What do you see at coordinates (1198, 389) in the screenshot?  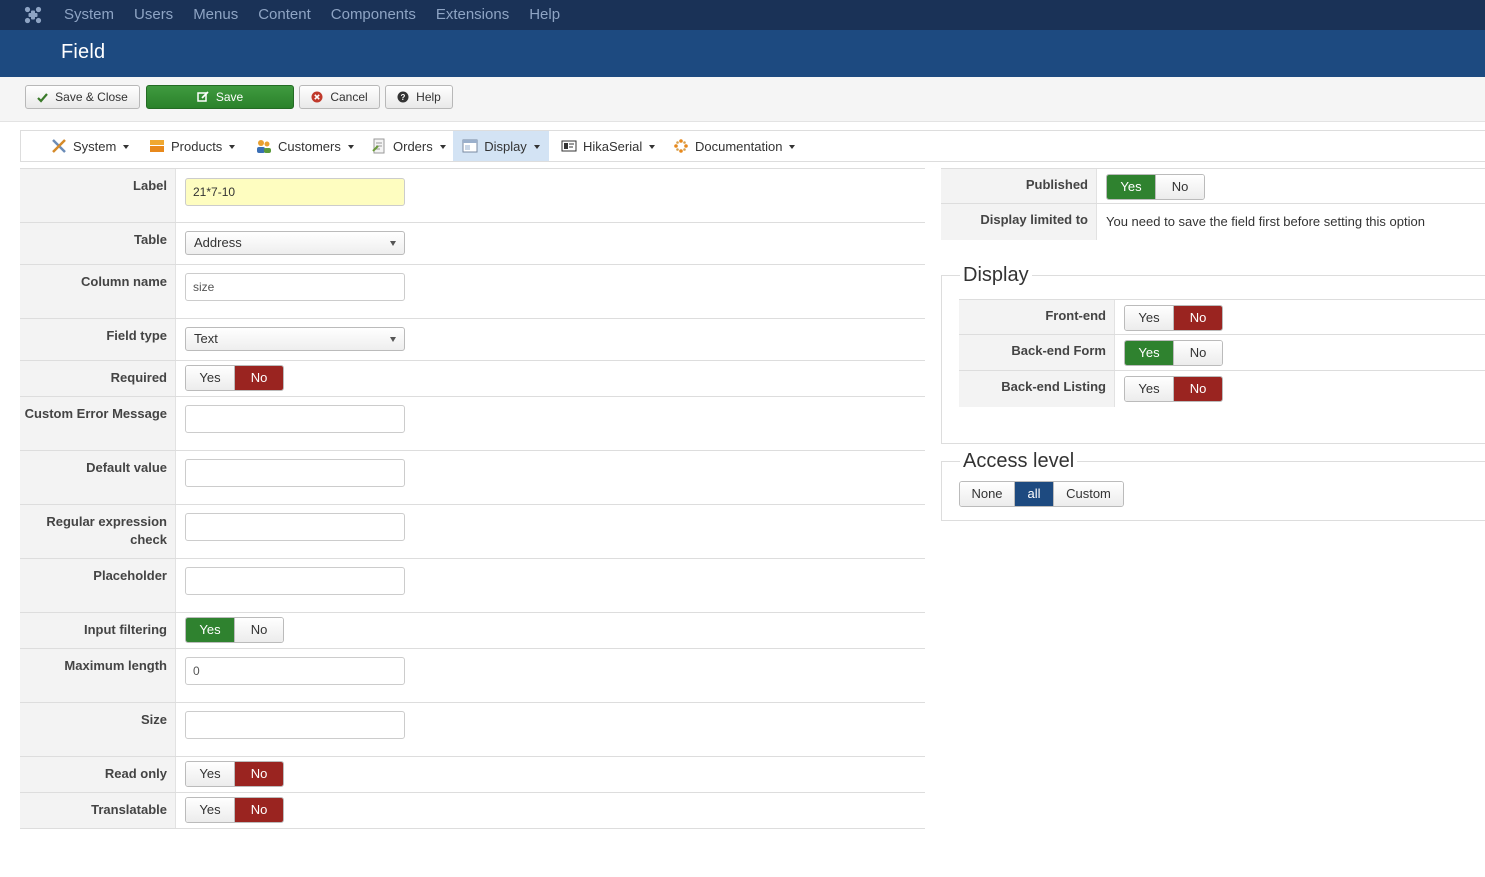 I see `backend-listing-no: No` at bounding box center [1198, 389].